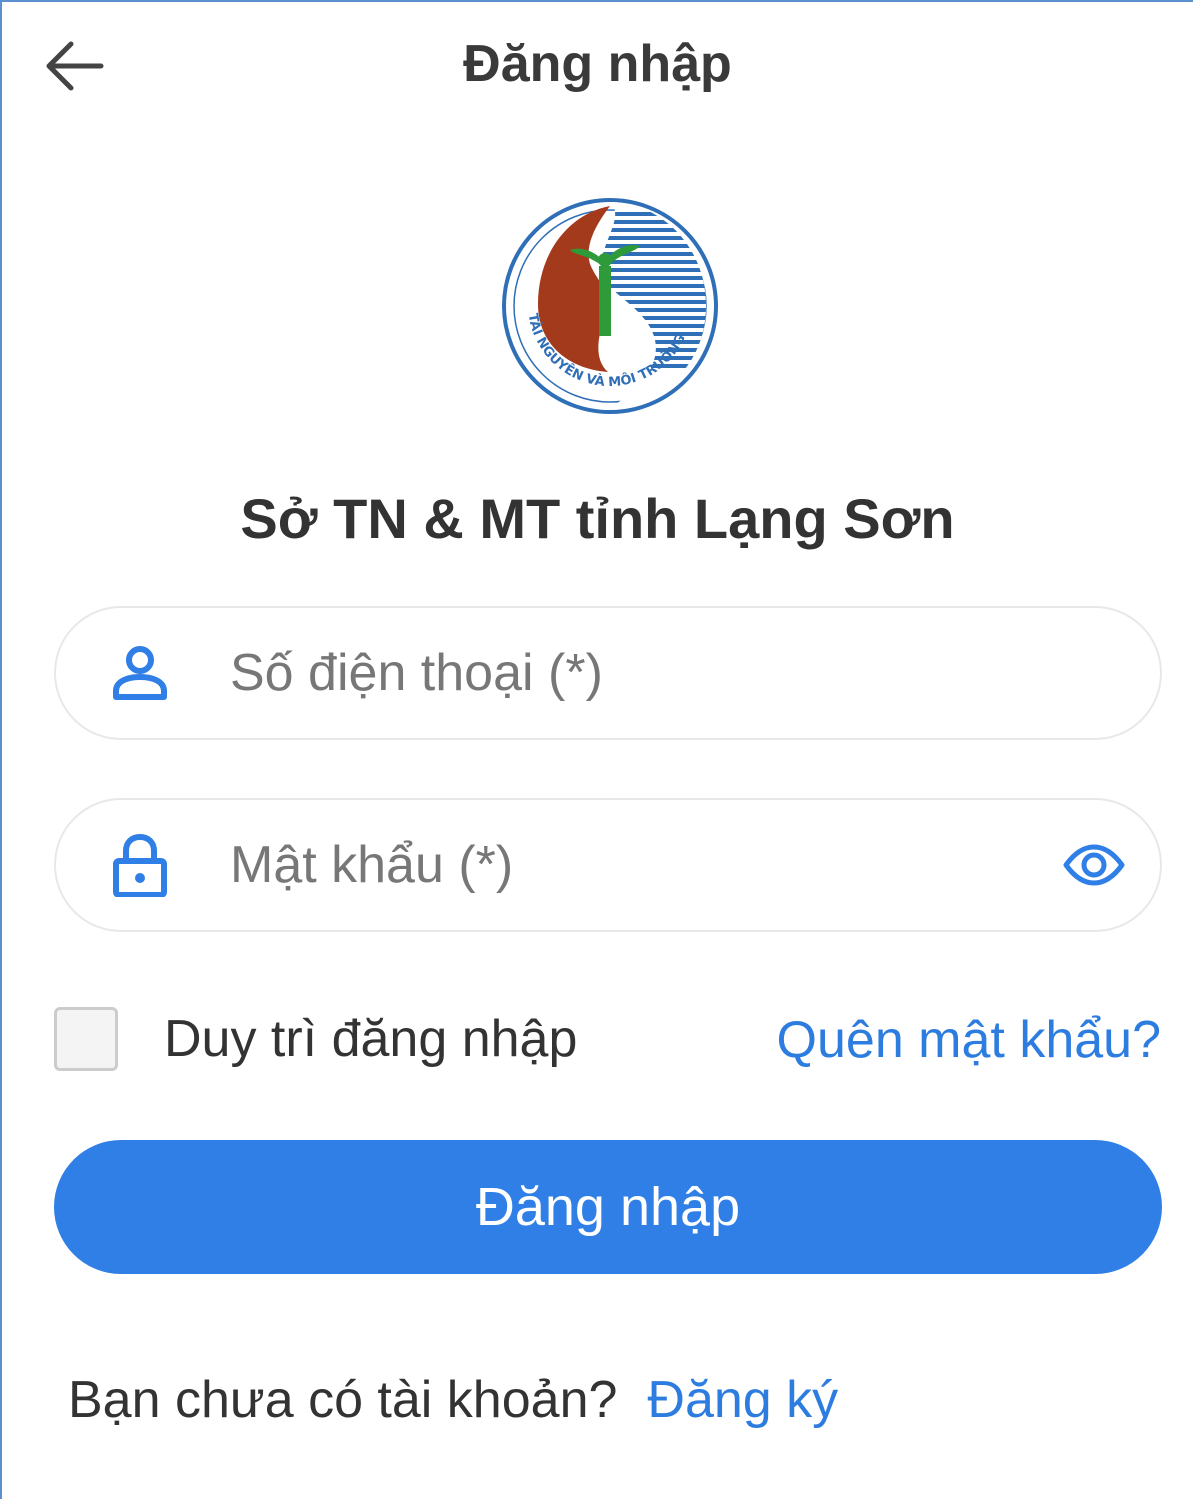  I want to click on signup-row: Bạn chưa có tài khoản? Đăng ký, so click(453, 1400).